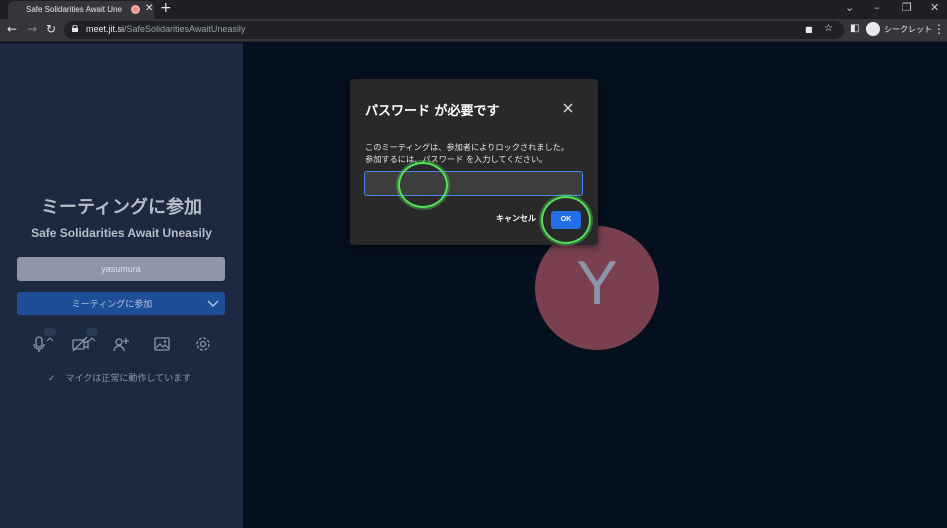 This screenshot has height=528, width=947. Describe the element at coordinates (128, 379) in the screenshot. I see `mic-status-text: マイクは正常に動作しています` at that location.